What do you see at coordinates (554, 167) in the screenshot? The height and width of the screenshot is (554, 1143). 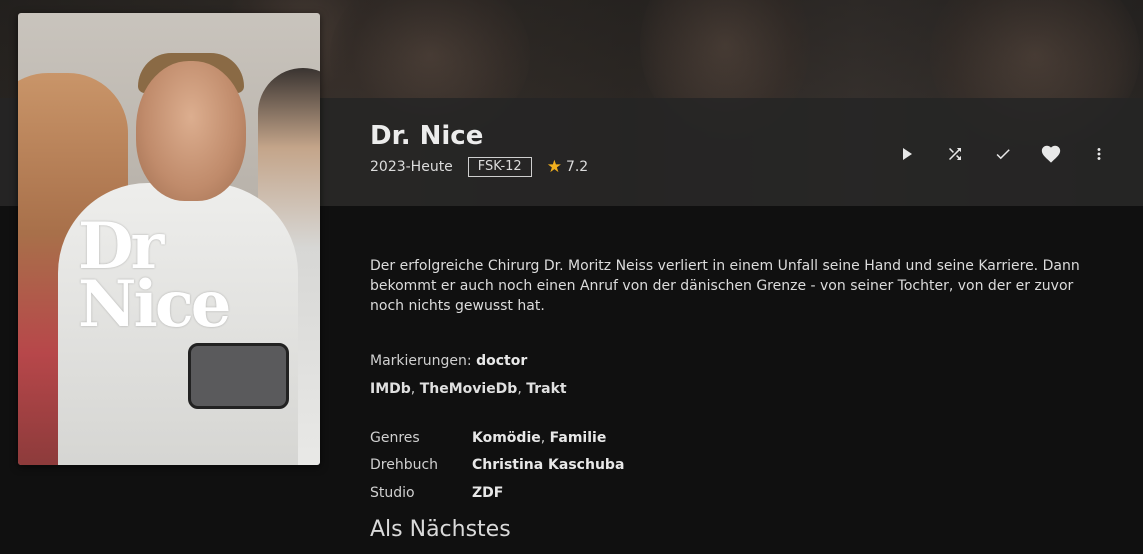 I see `star-icon: ★` at bounding box center [554, 167].